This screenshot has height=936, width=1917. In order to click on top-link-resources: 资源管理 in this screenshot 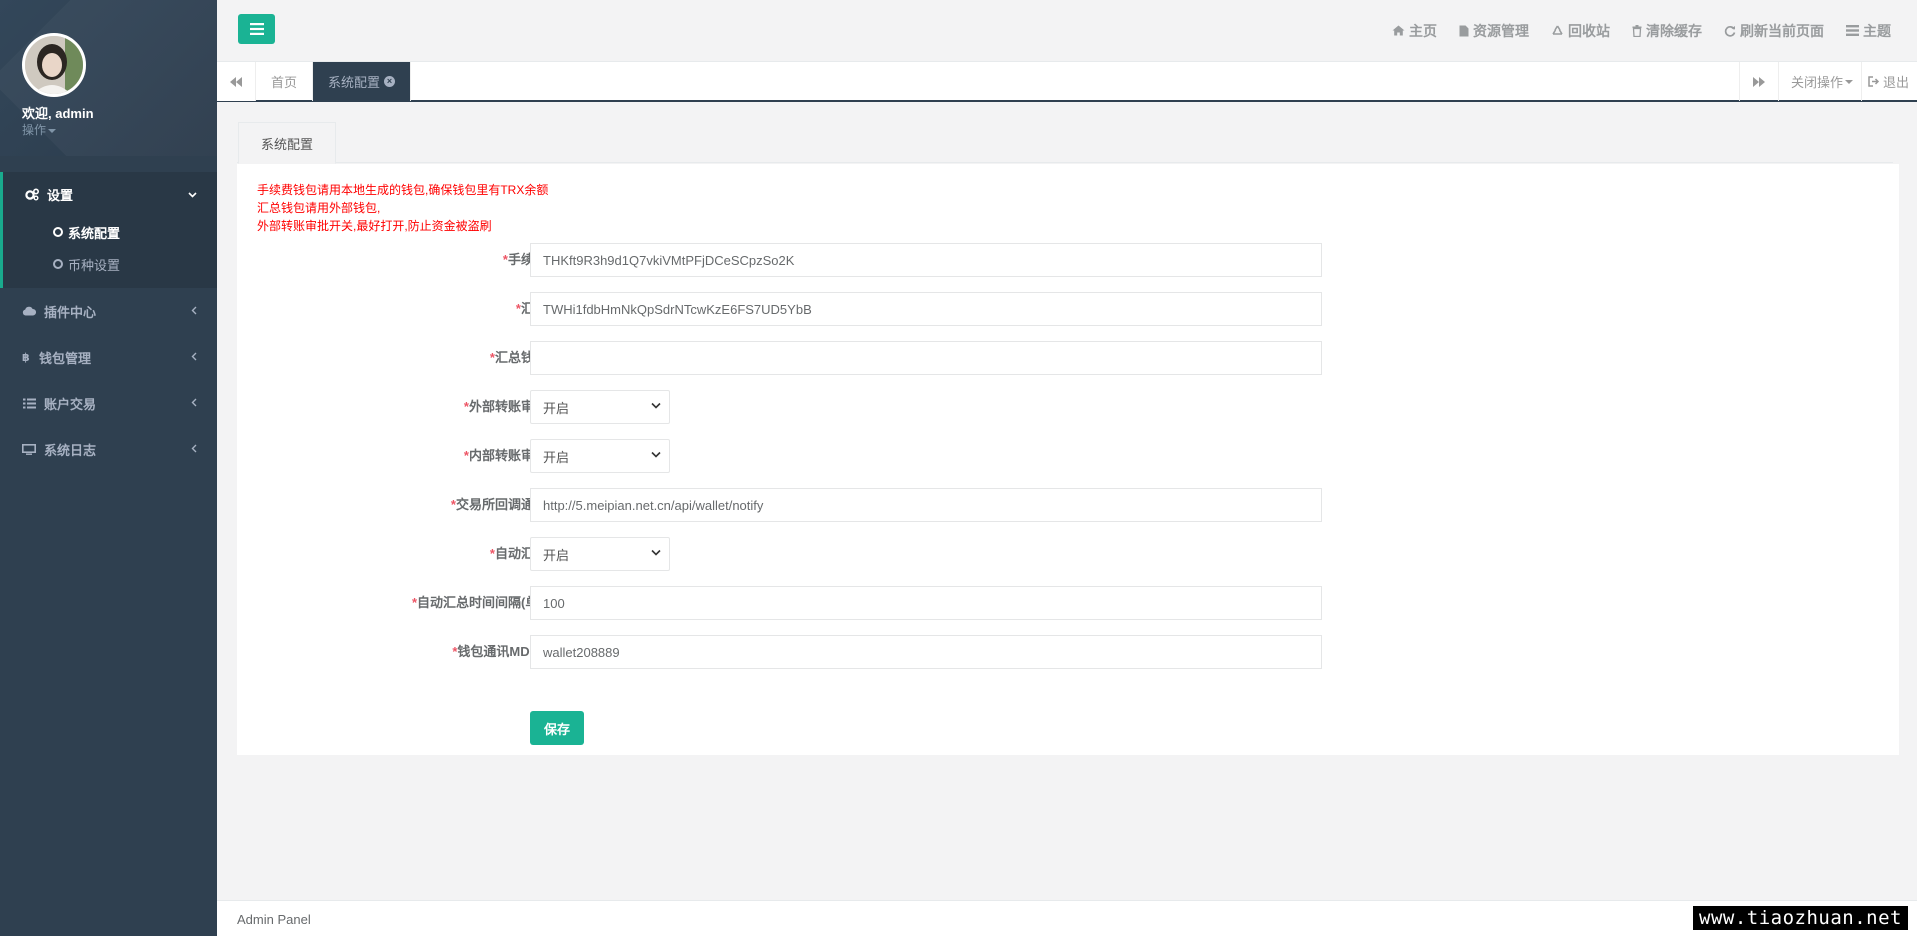, I will do `click(1494, 31)`.